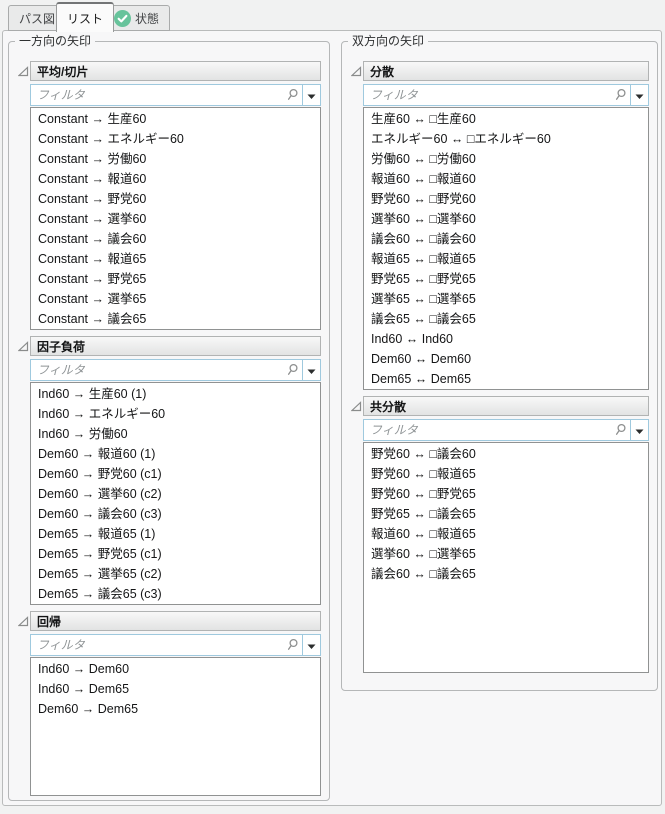  What do you see at coordinates (175, 159) in the screenshot?
I see `list-item: Constant → 労働60` at bounding box center [175, 159].